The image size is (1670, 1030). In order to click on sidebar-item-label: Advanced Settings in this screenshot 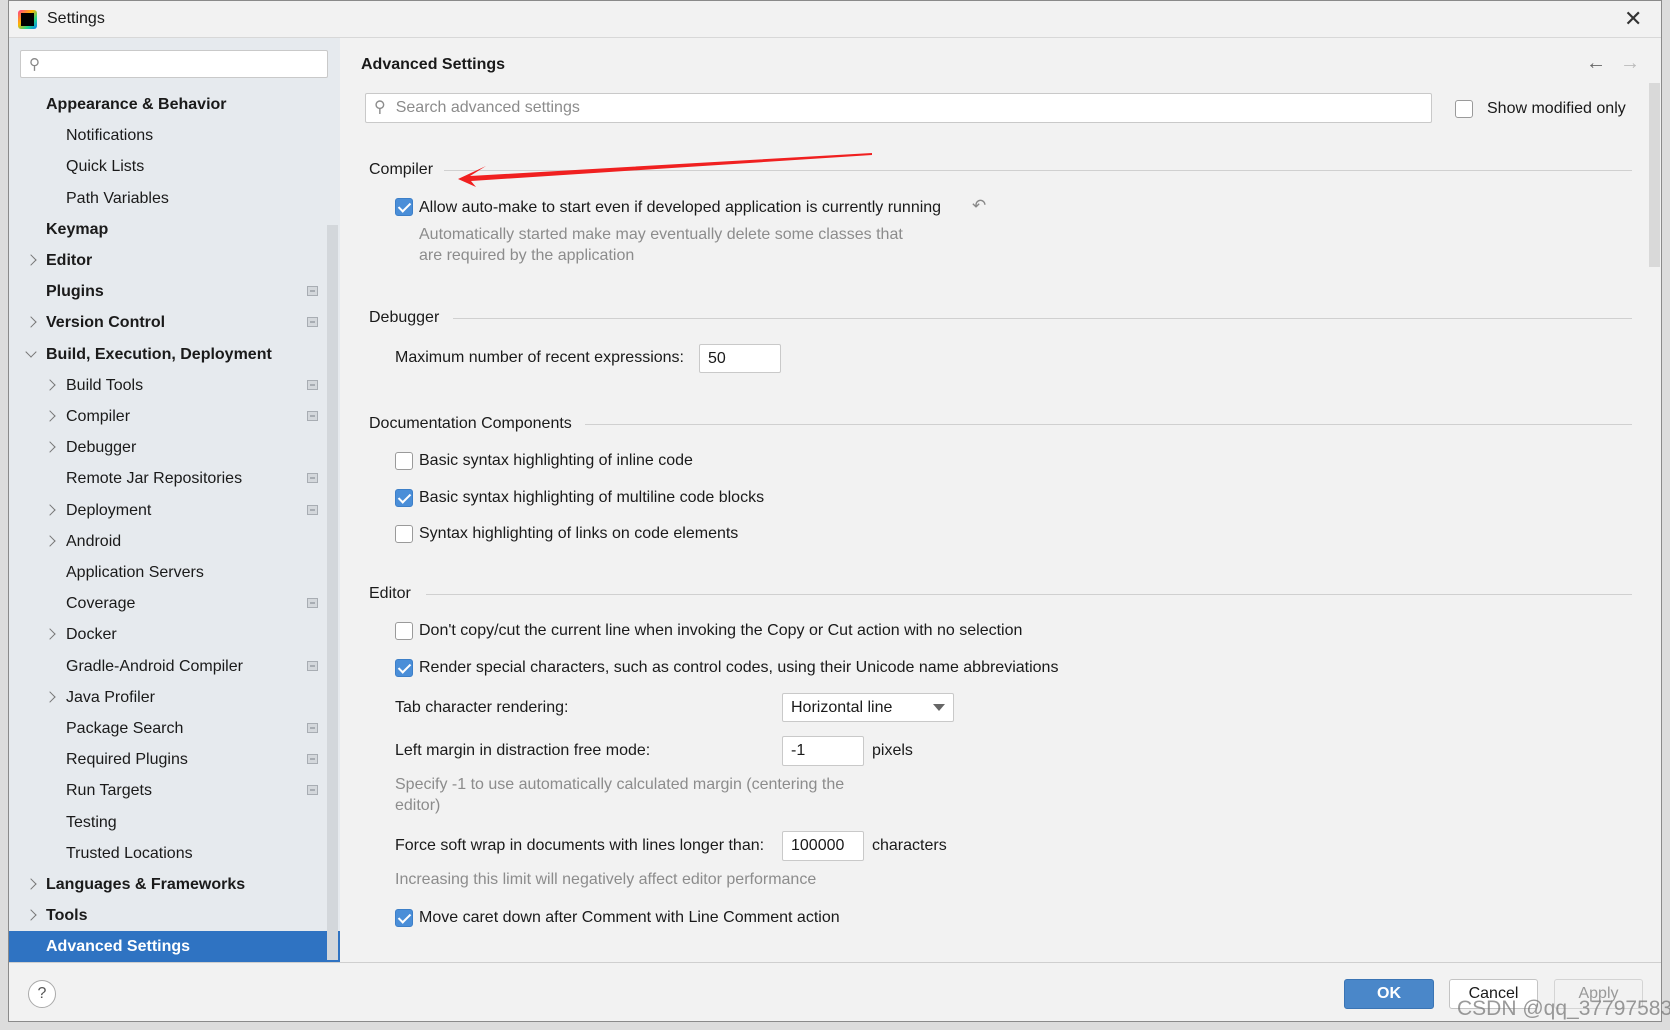, I will do `click(118, 947)`.